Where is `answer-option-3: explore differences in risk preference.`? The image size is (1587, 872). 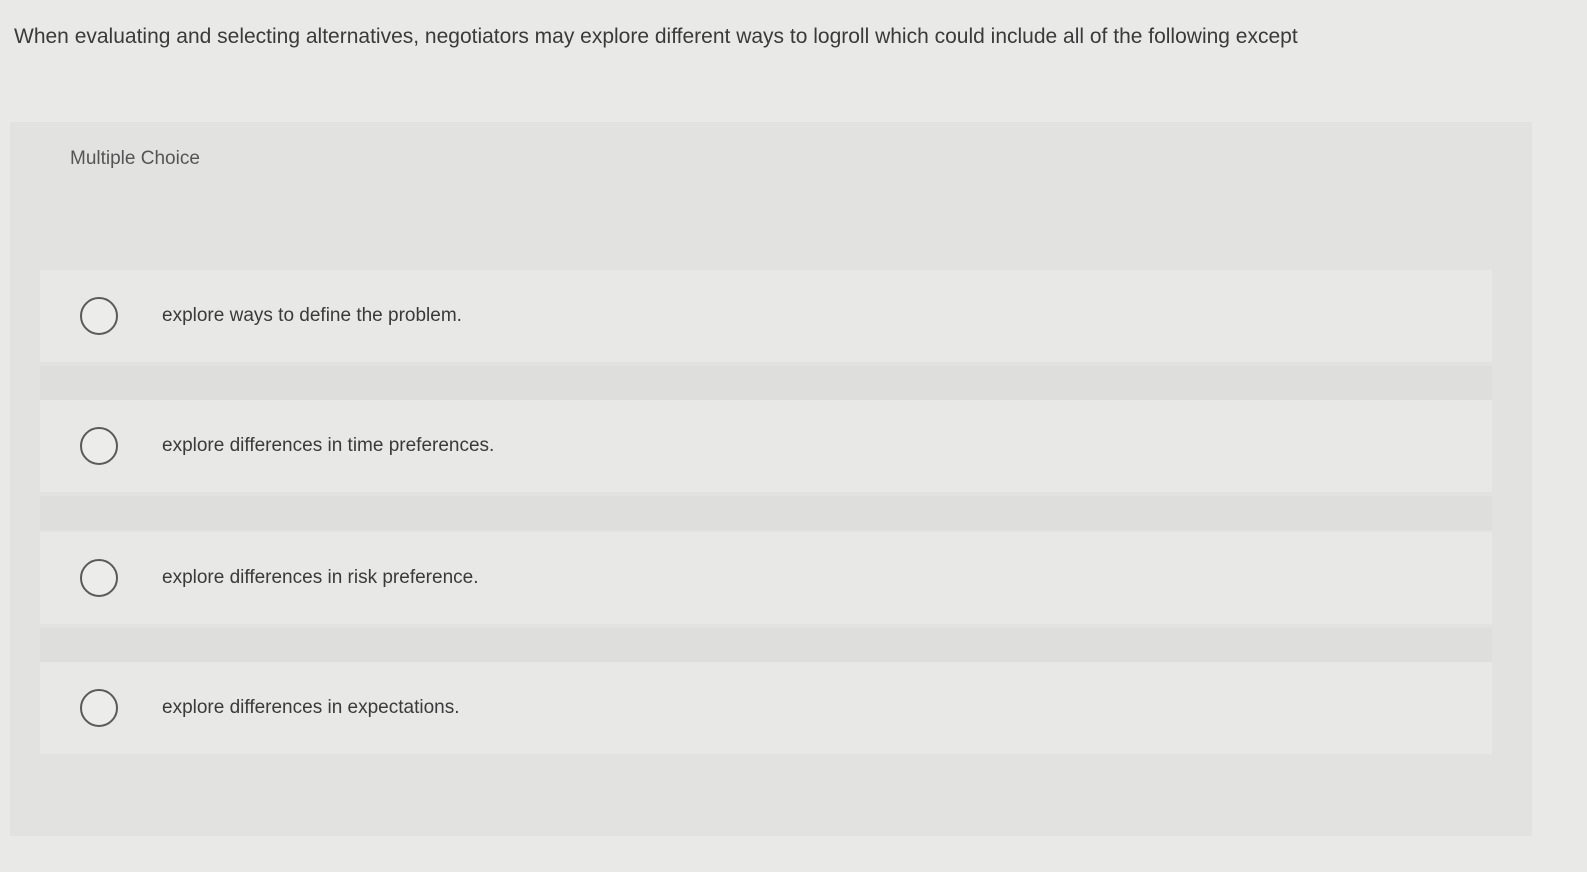
answer-option-3: explore differences in risk preference. is located at coordinates (766, 578).